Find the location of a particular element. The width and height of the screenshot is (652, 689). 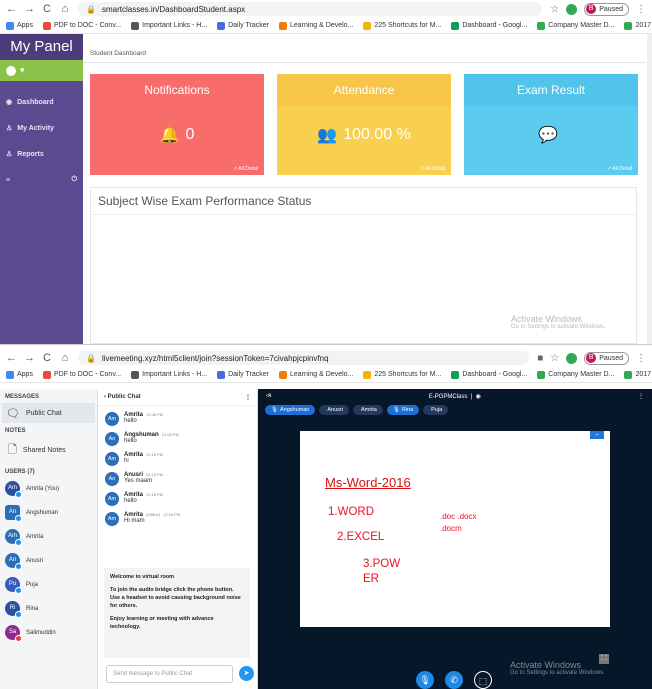

minimize-icon: – is located at coordinates (597, 435).